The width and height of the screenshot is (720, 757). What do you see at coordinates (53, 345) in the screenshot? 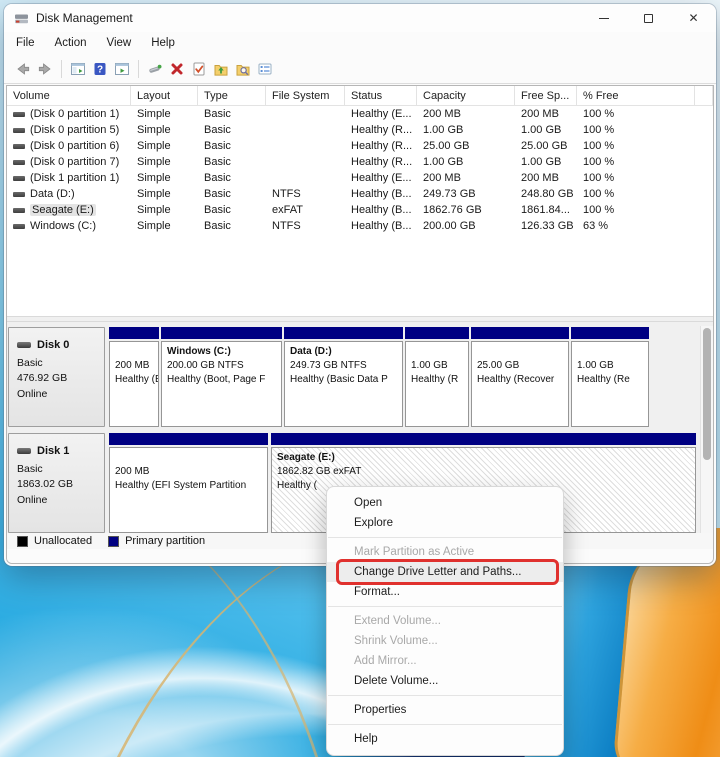
I see `disk0-name: Disk 0` at bounding box center [53, 345].